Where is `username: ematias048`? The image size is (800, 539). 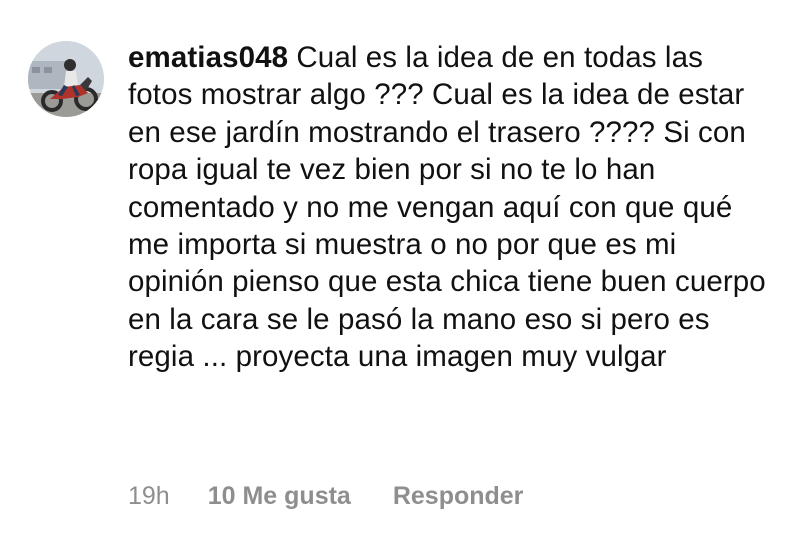
username: ematias048 is located at coordinates (208, 57).